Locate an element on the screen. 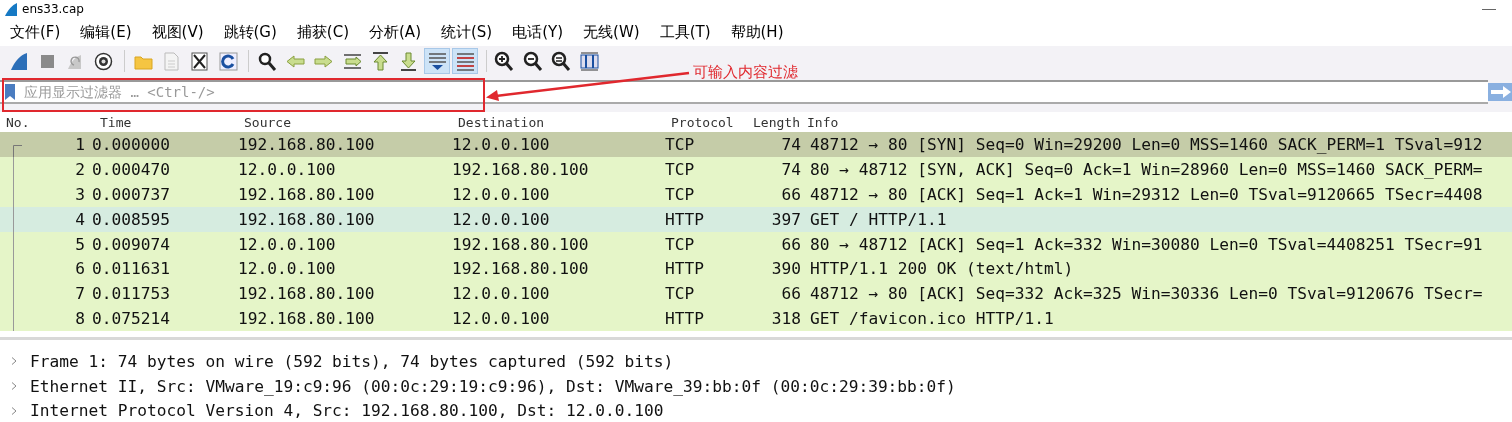  column-header: Source is located at coordinates (345, 122).